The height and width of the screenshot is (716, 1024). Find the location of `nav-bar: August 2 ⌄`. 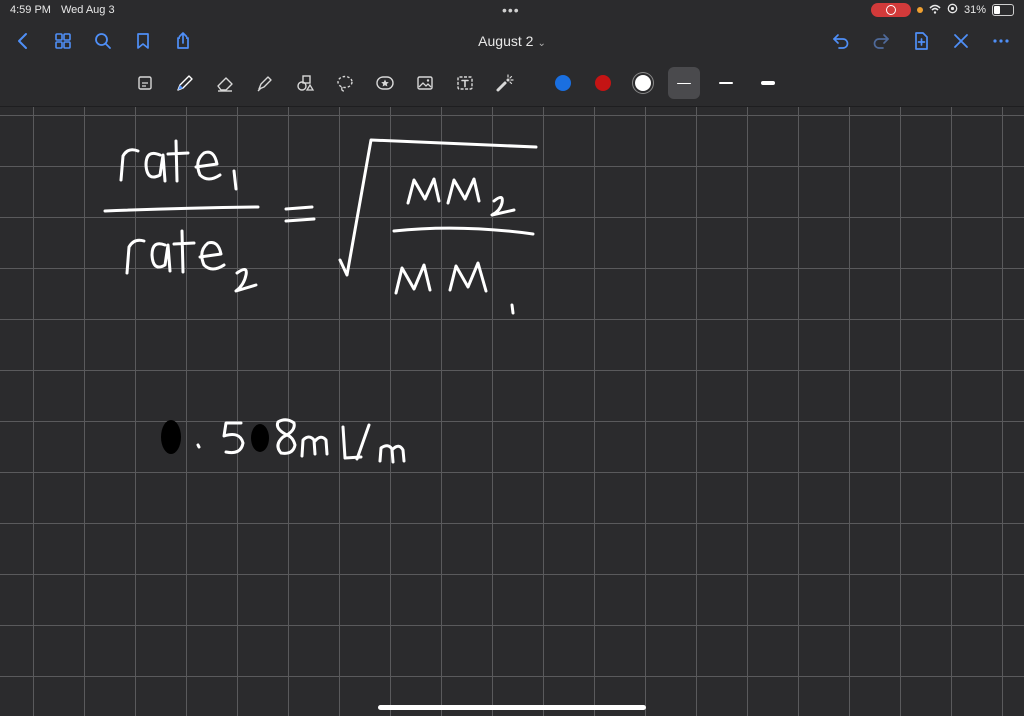

nav-bar: August 2 ⌄ is located at coordinates (512, 42).